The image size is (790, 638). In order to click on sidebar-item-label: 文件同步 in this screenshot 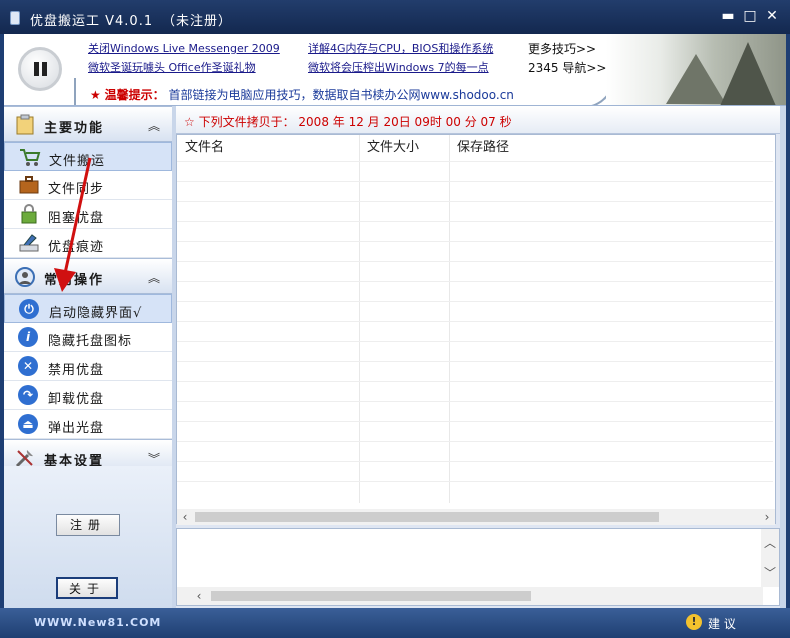, I will do `click(76, 189)`.